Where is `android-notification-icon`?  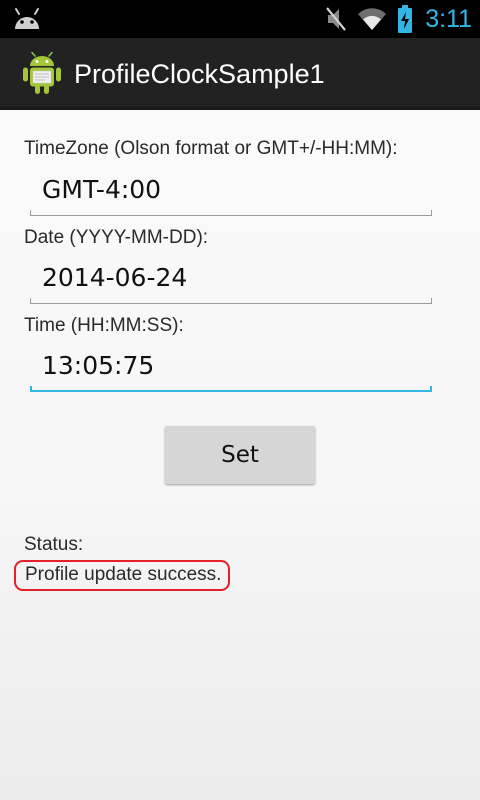
android-notification-icon is located at coordinates (27, 18).